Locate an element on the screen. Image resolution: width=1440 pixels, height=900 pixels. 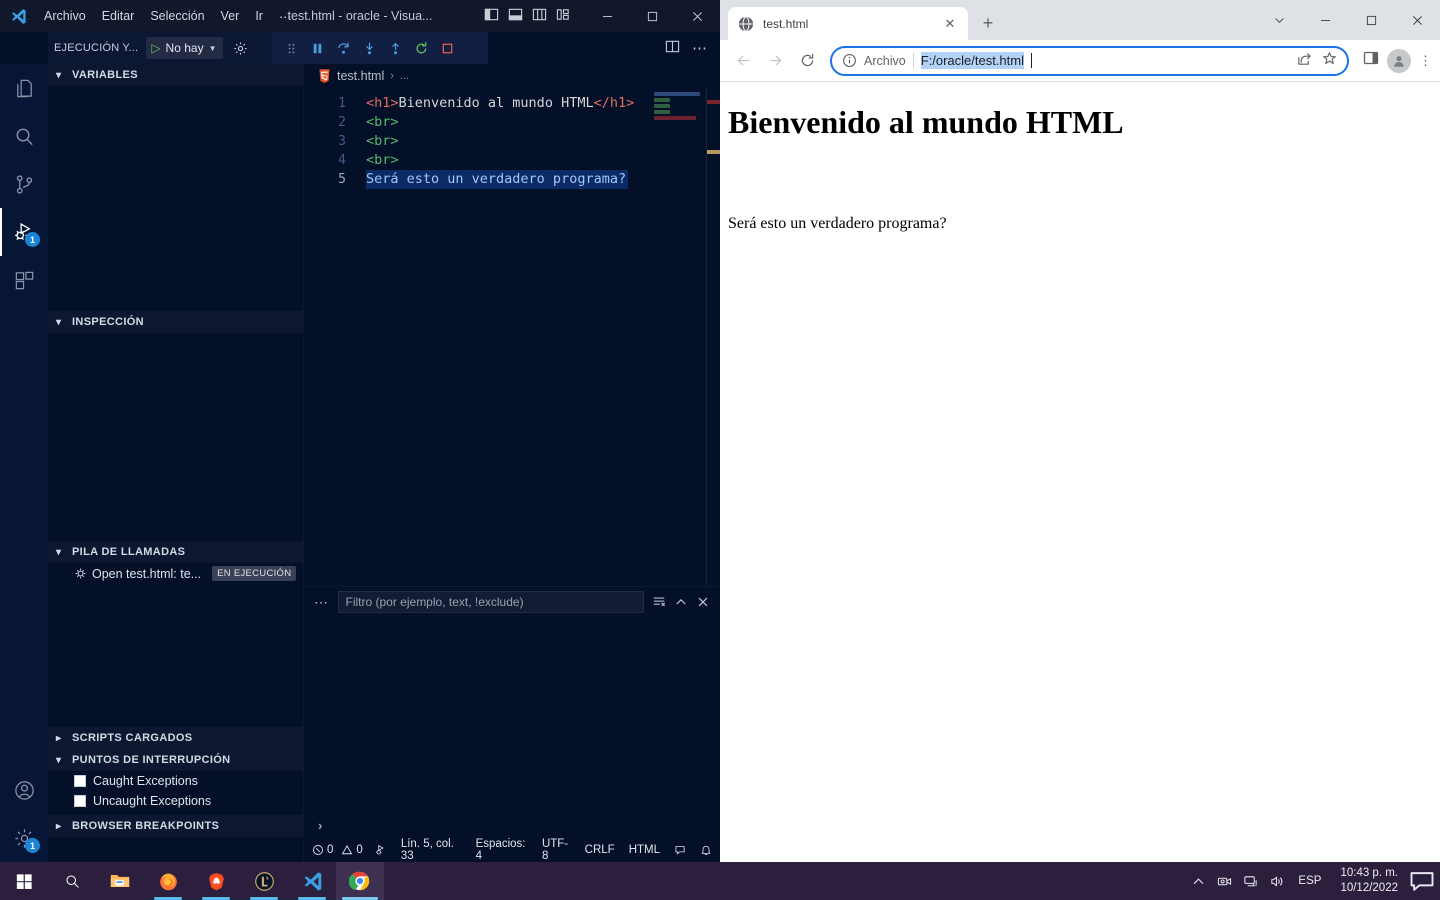
menu-archivo: Archivo is located at coordinates (65, 16).